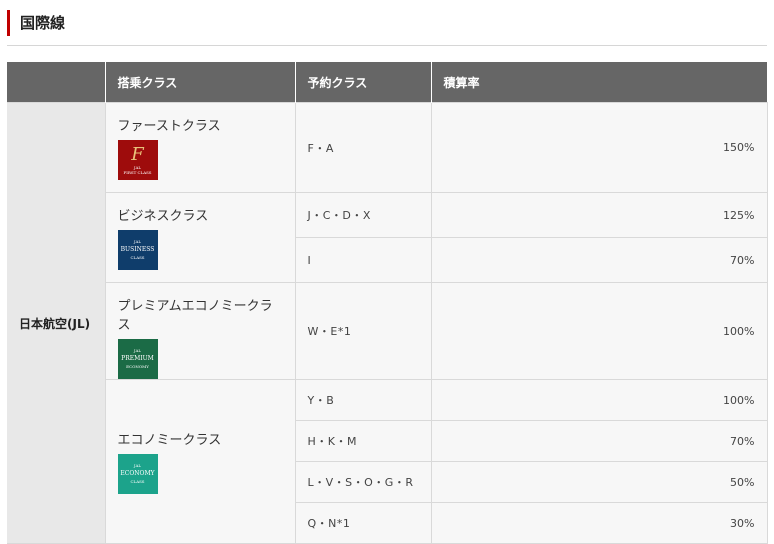 This screenshot has height=544, width=774. Describe the element at coordinates (363, 82) in the screenshot. I see `header-booking-class: 予約クラス` at that location.